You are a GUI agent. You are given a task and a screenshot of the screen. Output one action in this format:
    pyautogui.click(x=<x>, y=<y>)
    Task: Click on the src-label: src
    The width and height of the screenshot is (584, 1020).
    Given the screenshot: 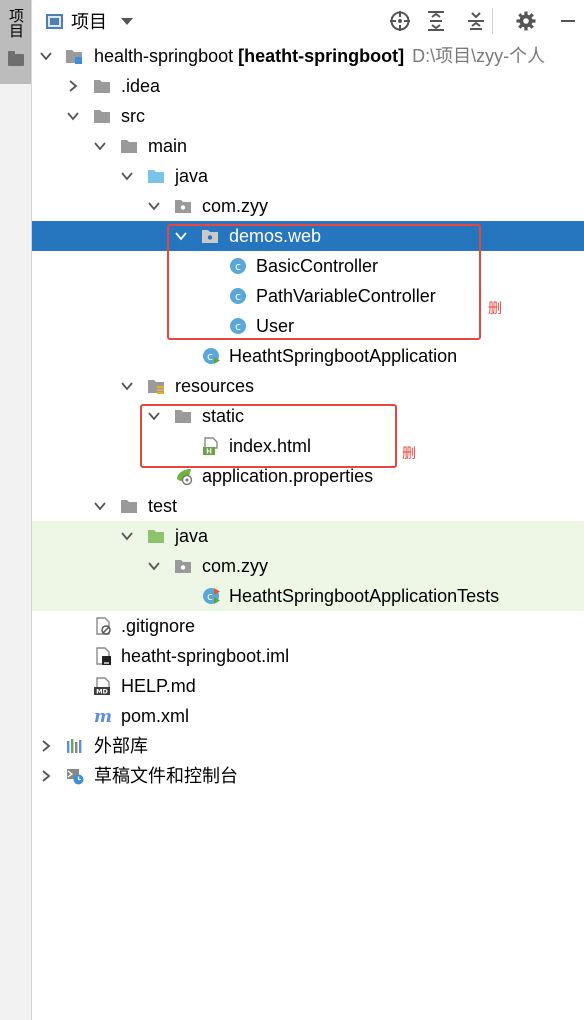 What is the action you would take?
    pyautogui.click(x=133, y=116)
    